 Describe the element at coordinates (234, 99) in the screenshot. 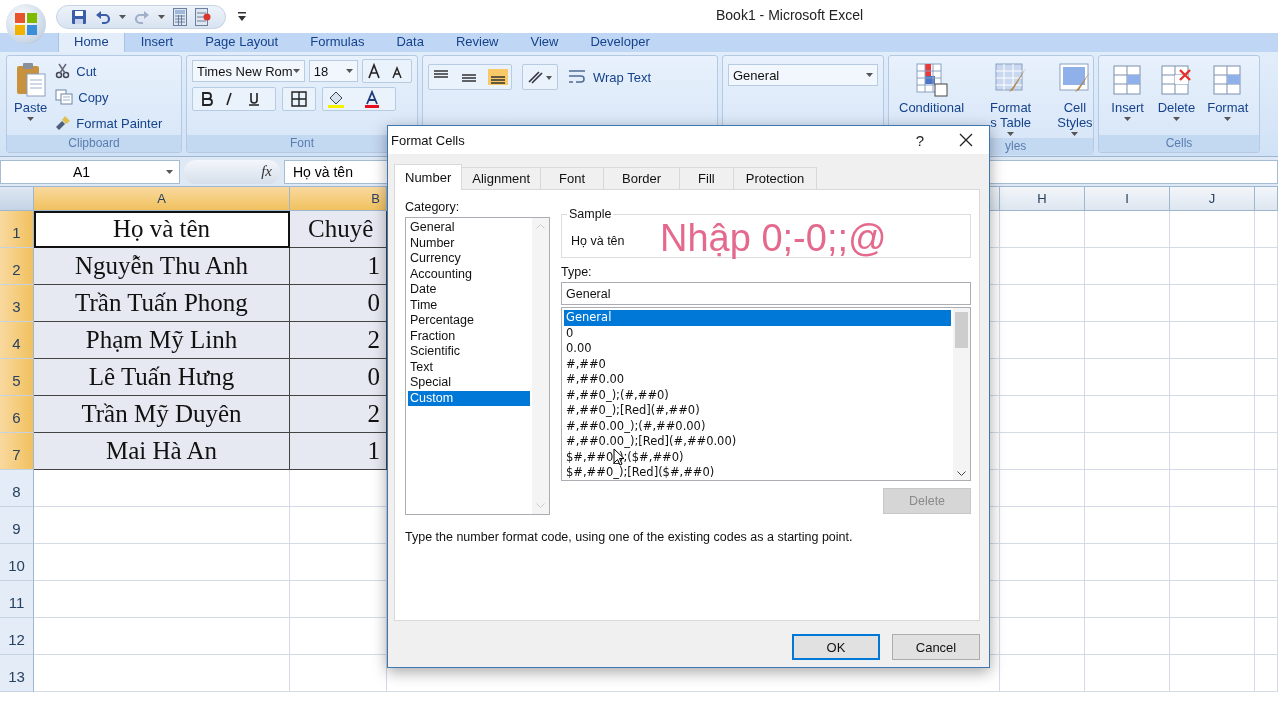

I see `format-style-button` at that location.